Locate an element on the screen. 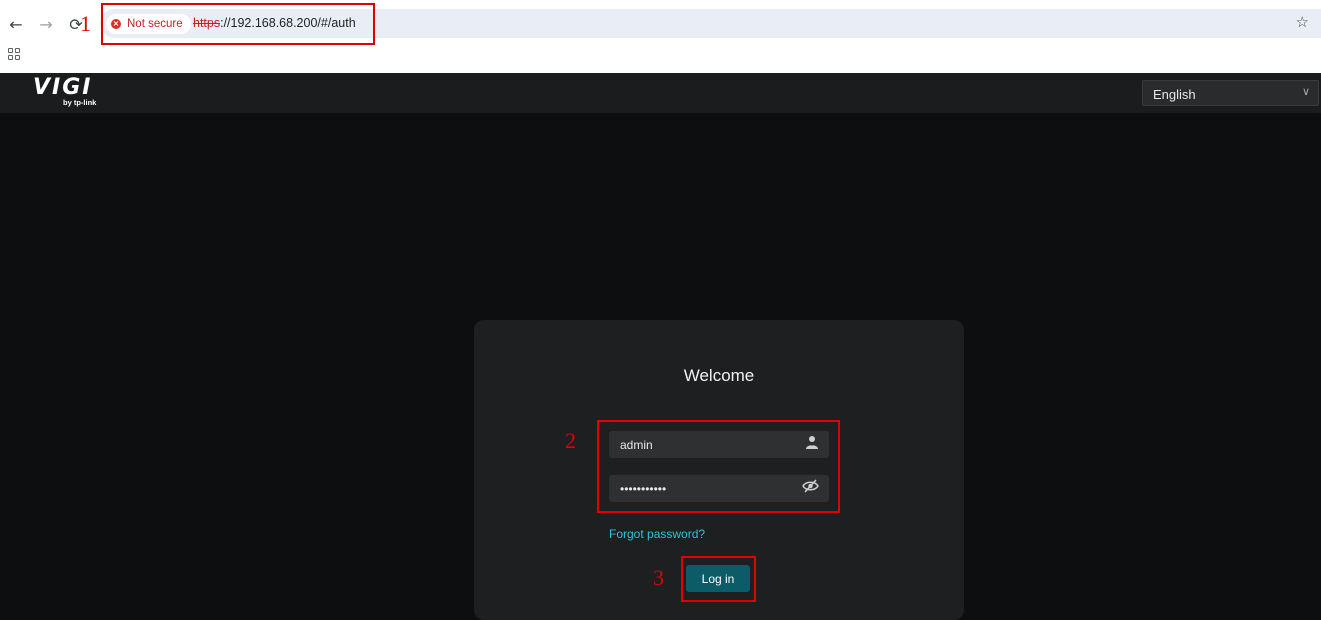 Image resolution: width=1321 pixels, height=620 pixels. login-button: Log in is located at coordinates (718, 578).